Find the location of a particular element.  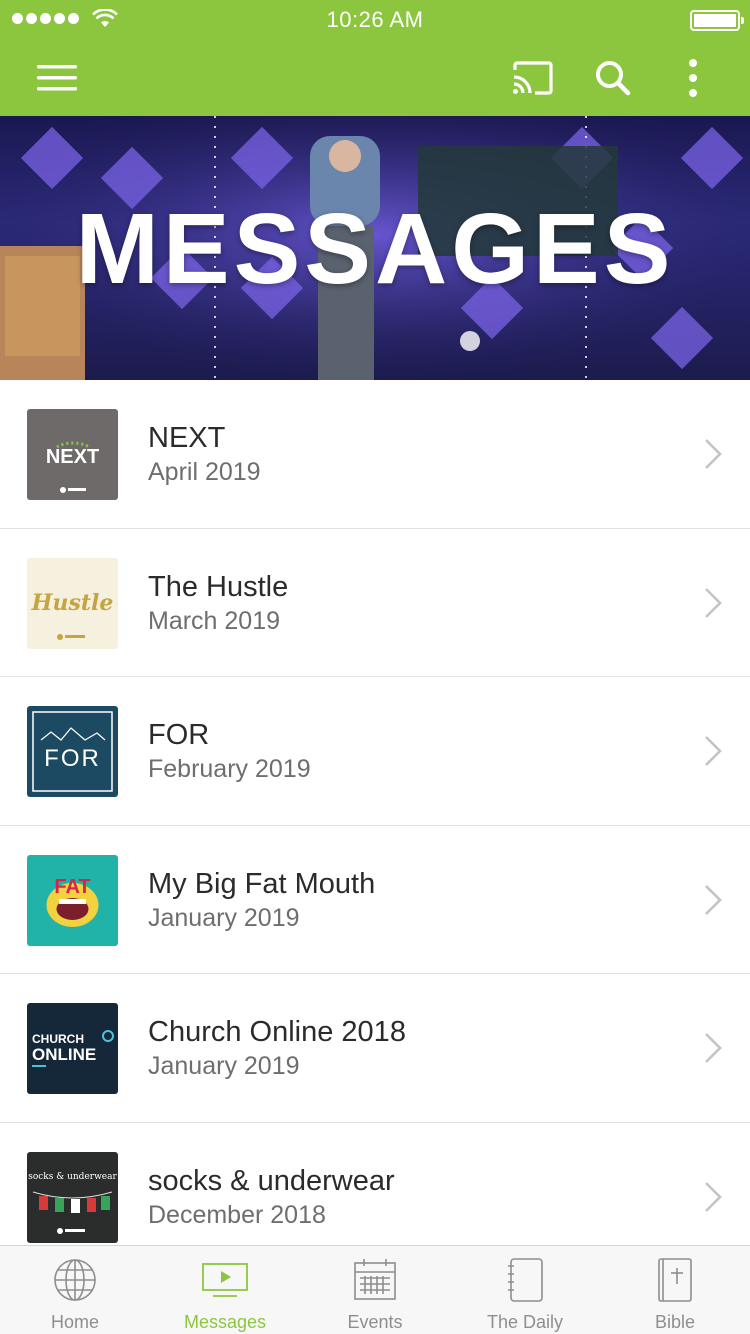

menu-button is located at coordinates (57, 78).